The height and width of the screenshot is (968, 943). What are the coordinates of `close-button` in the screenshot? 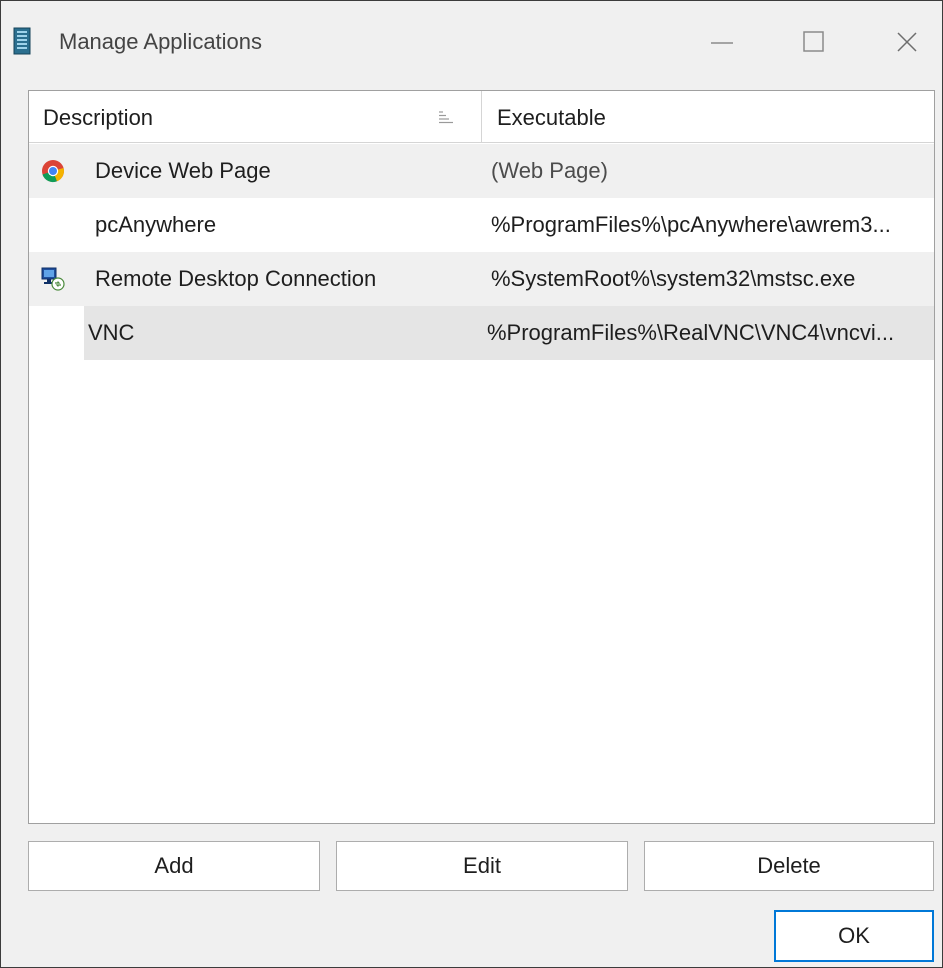 It's located at (907, 42).